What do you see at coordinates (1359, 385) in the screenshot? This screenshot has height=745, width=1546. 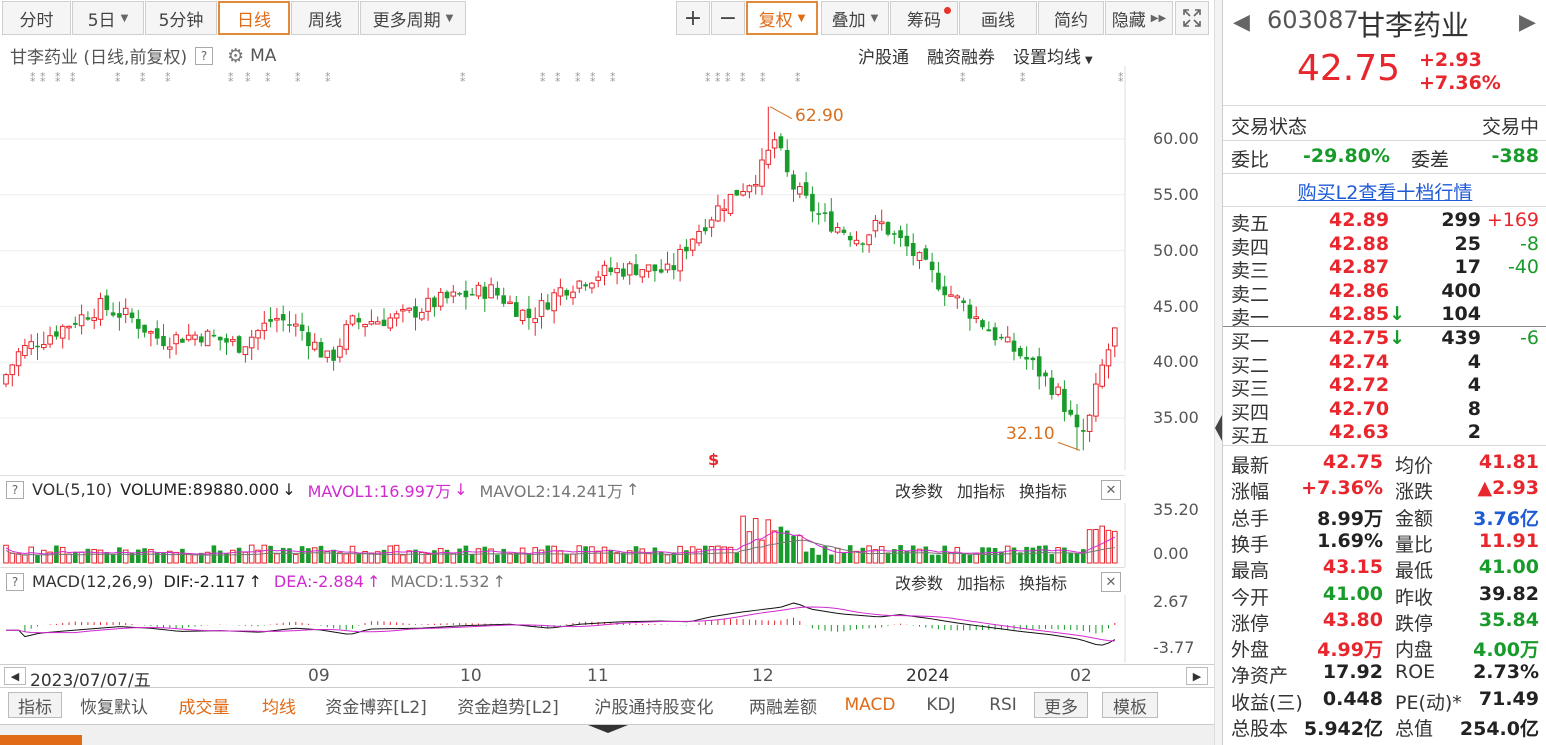 I see `bid-price: 42.72` at bounding box center [1359, 385].